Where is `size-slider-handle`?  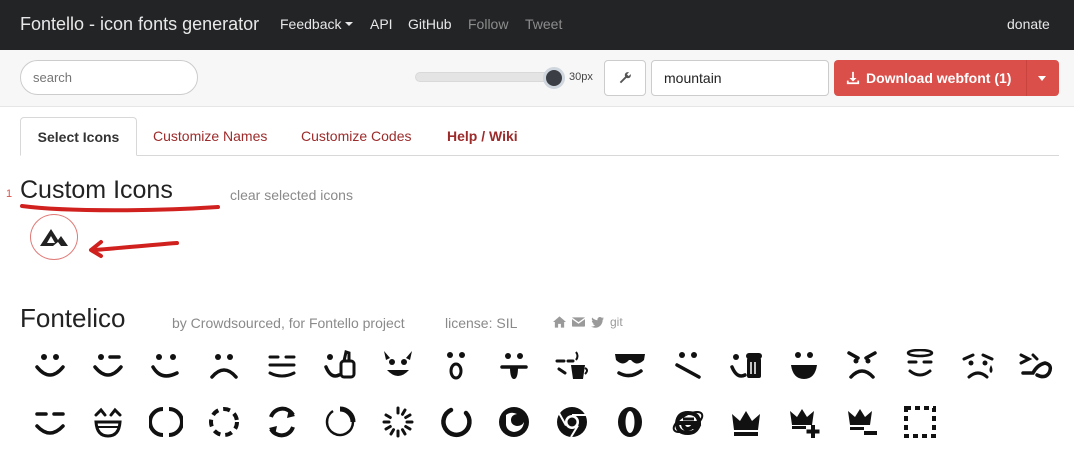 size-slider-handle is located at coordinates (554, 78).